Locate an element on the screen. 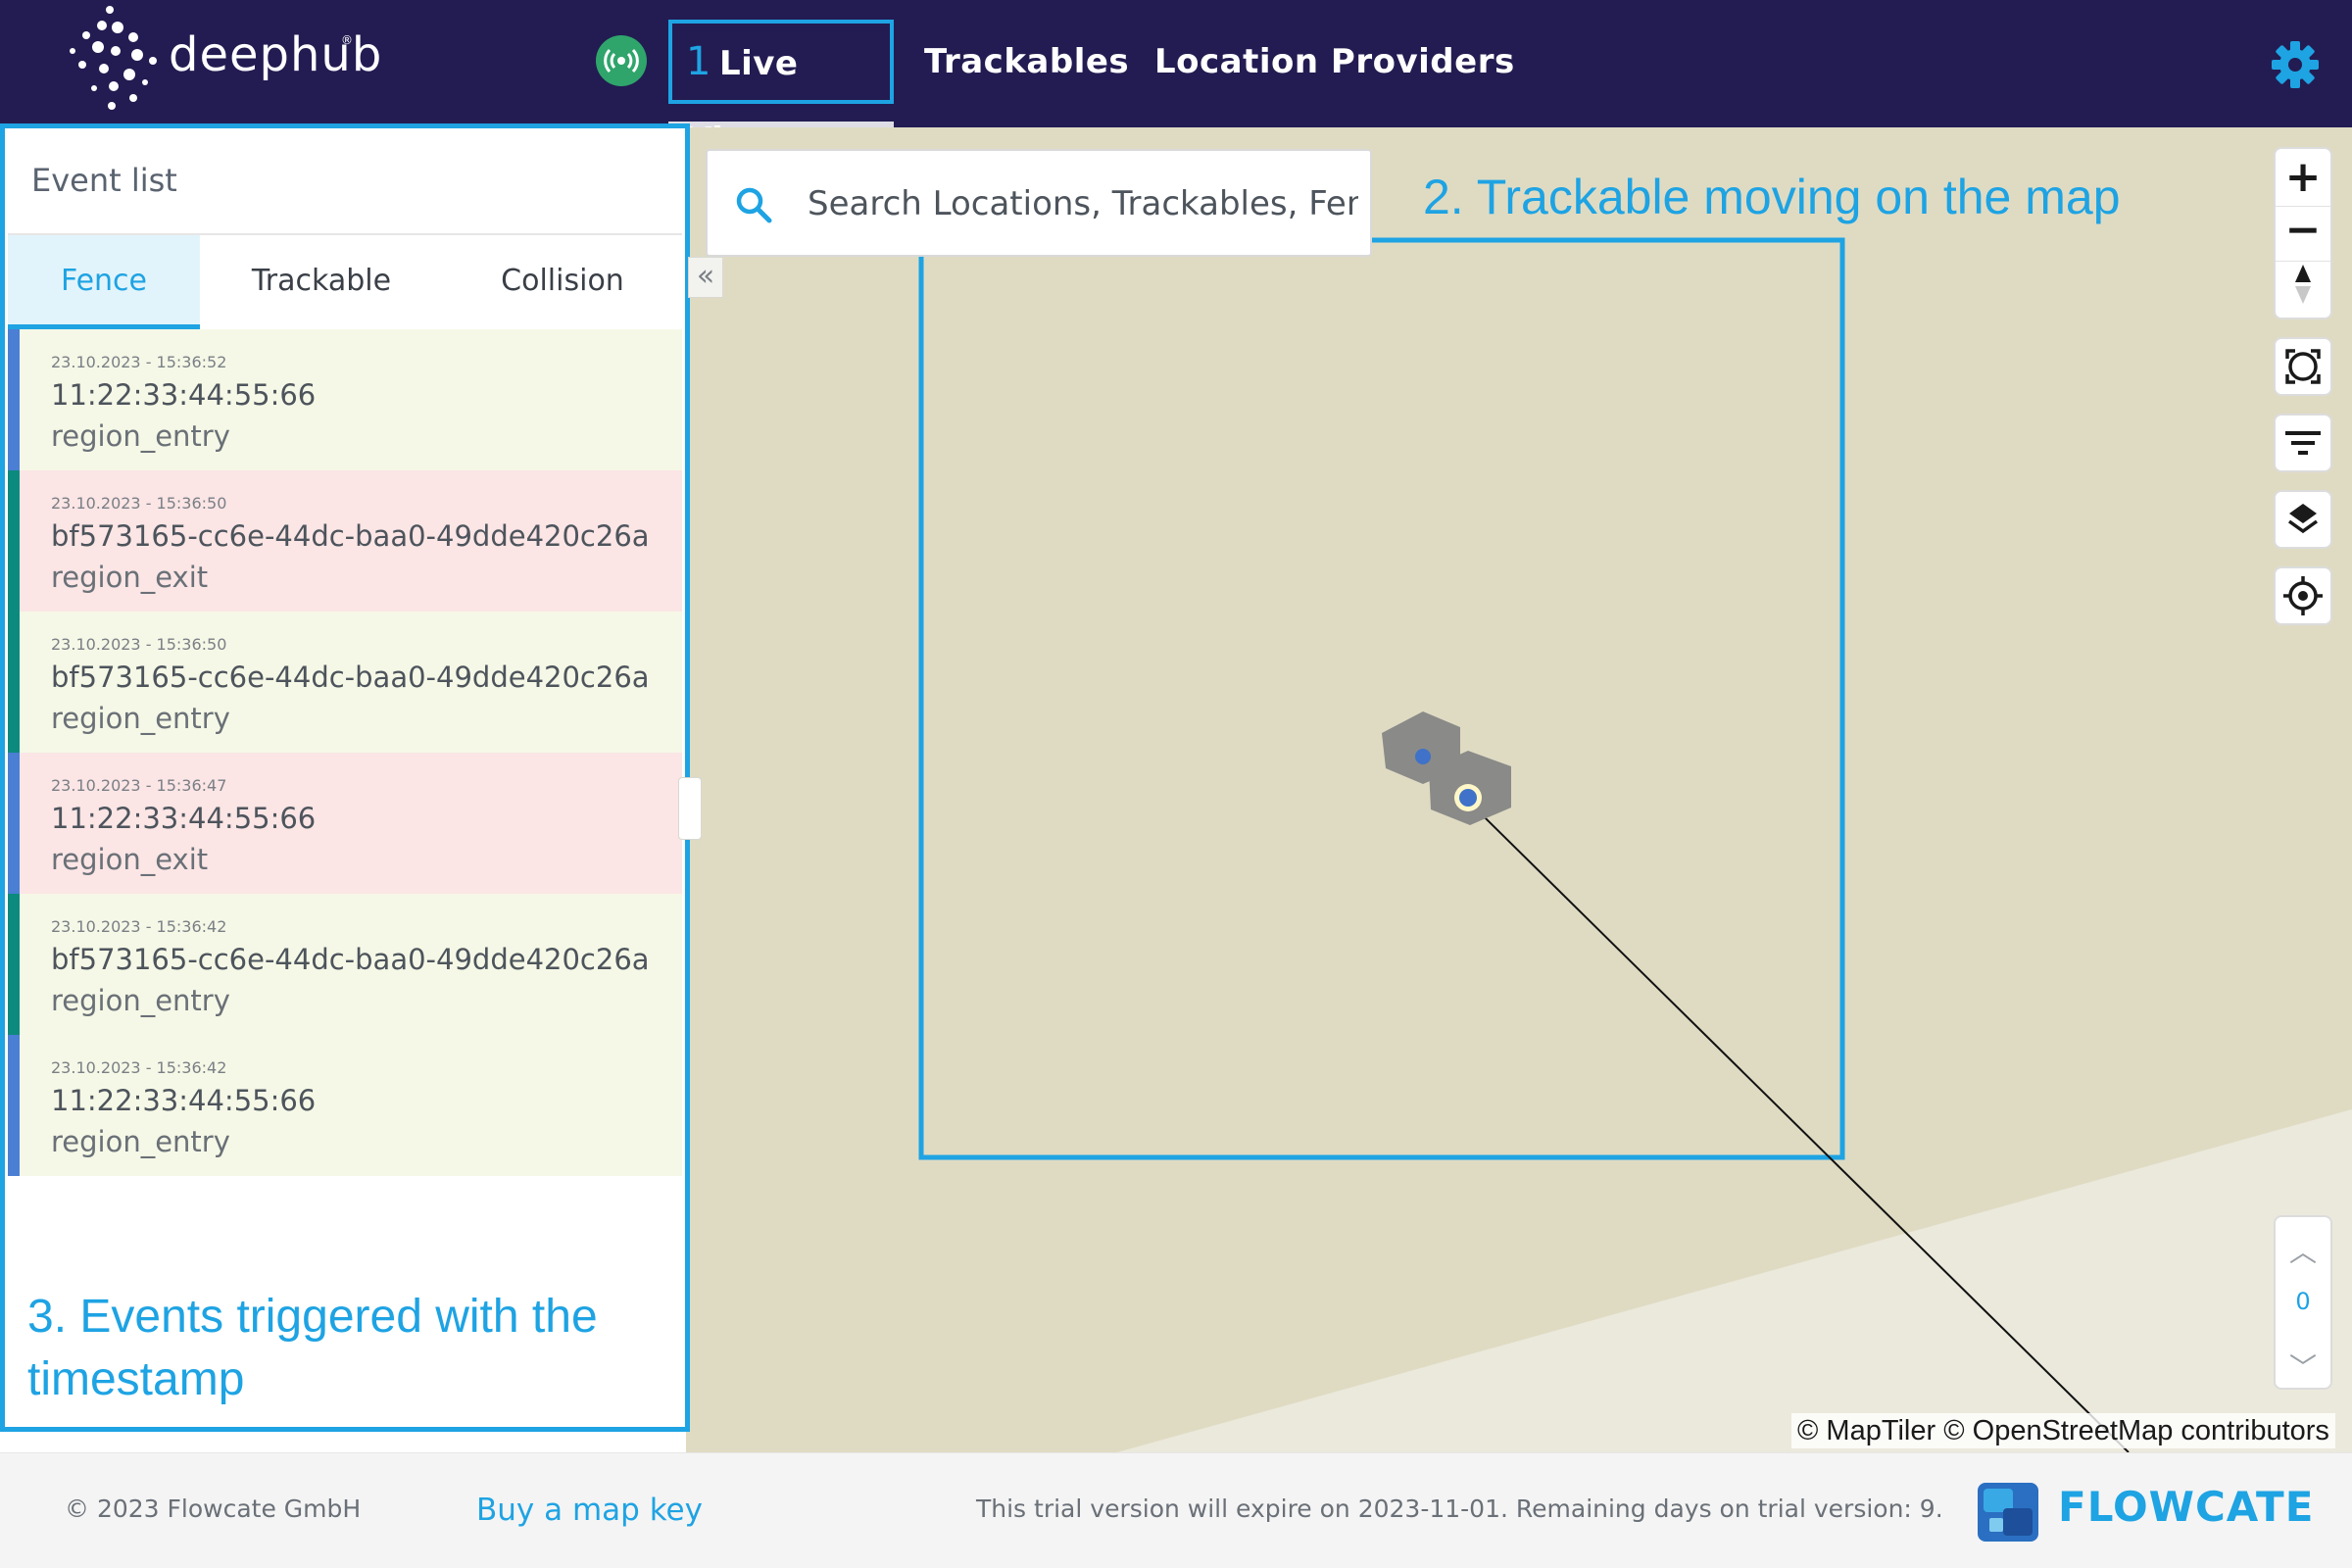  filter-button is located at coordinates (2303, 443).